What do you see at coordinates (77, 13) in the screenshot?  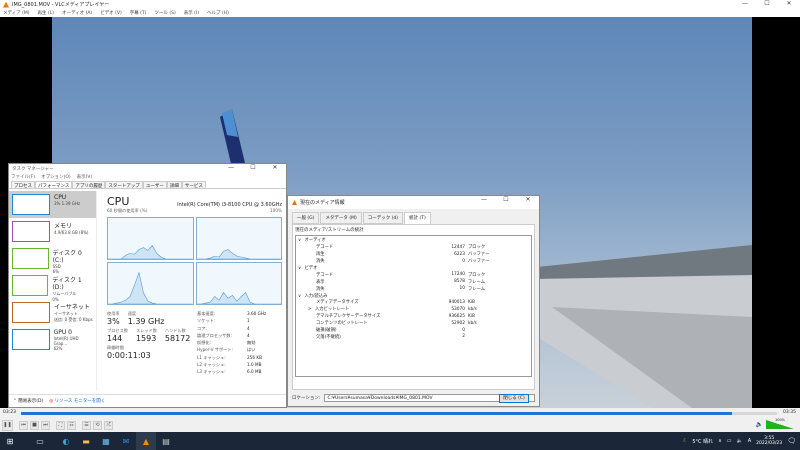 I see `menu-item: オーディオ (A)` at bounding box center [77, 13].